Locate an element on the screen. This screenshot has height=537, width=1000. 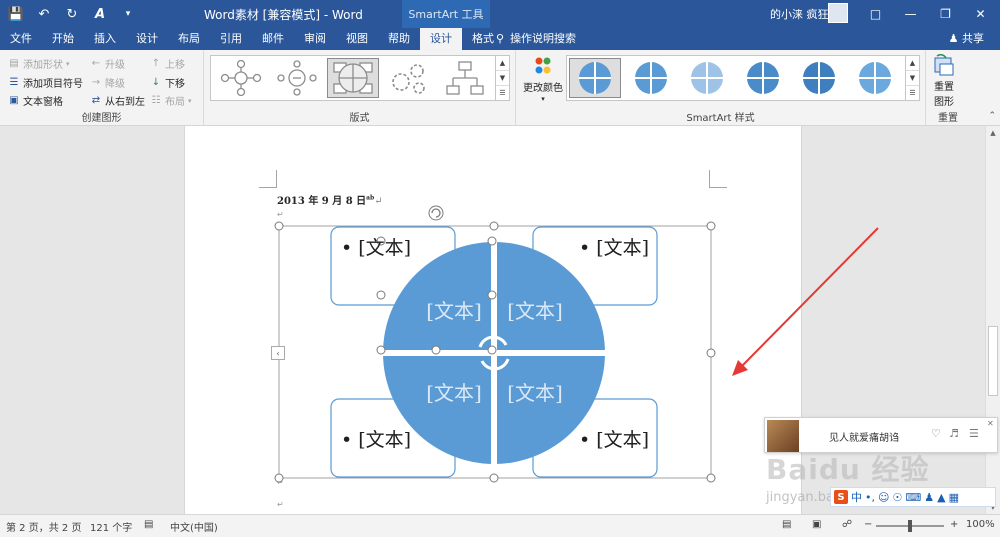
tab-review: 审阅 is located at coordinates (315, 39).